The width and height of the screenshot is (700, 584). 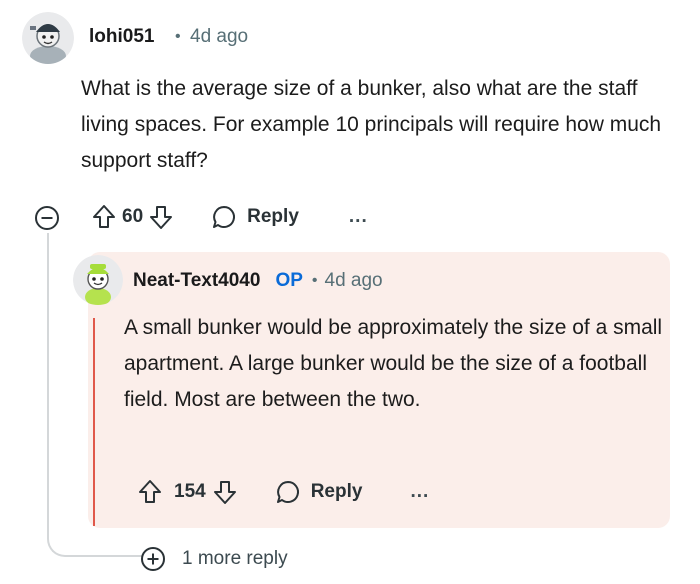 I want to click on comment2-header: Neat-Text4040 OP • 4d ago, so click(x=258, y=281).